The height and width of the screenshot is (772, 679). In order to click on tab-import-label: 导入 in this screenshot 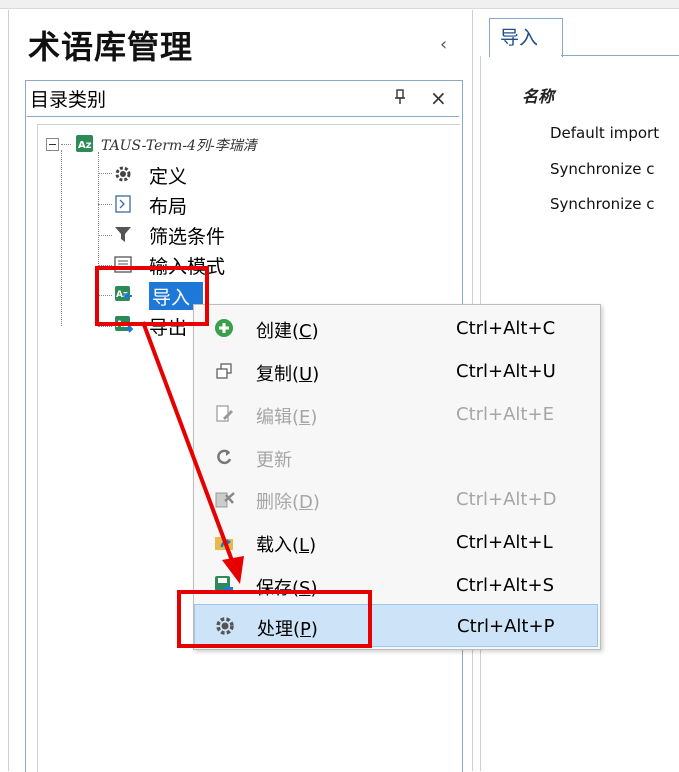, I will do `click(519, 38)`.